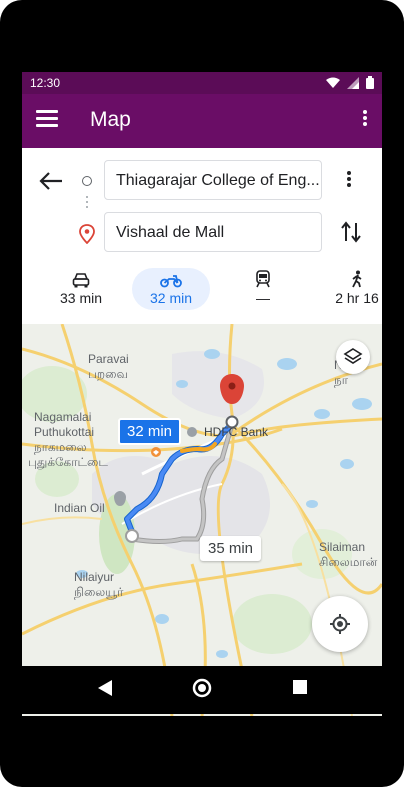 The image size is (404, 787). Describe the element at coordinates (370, 82) in the screenshot. I see `battery-icon` at that location.